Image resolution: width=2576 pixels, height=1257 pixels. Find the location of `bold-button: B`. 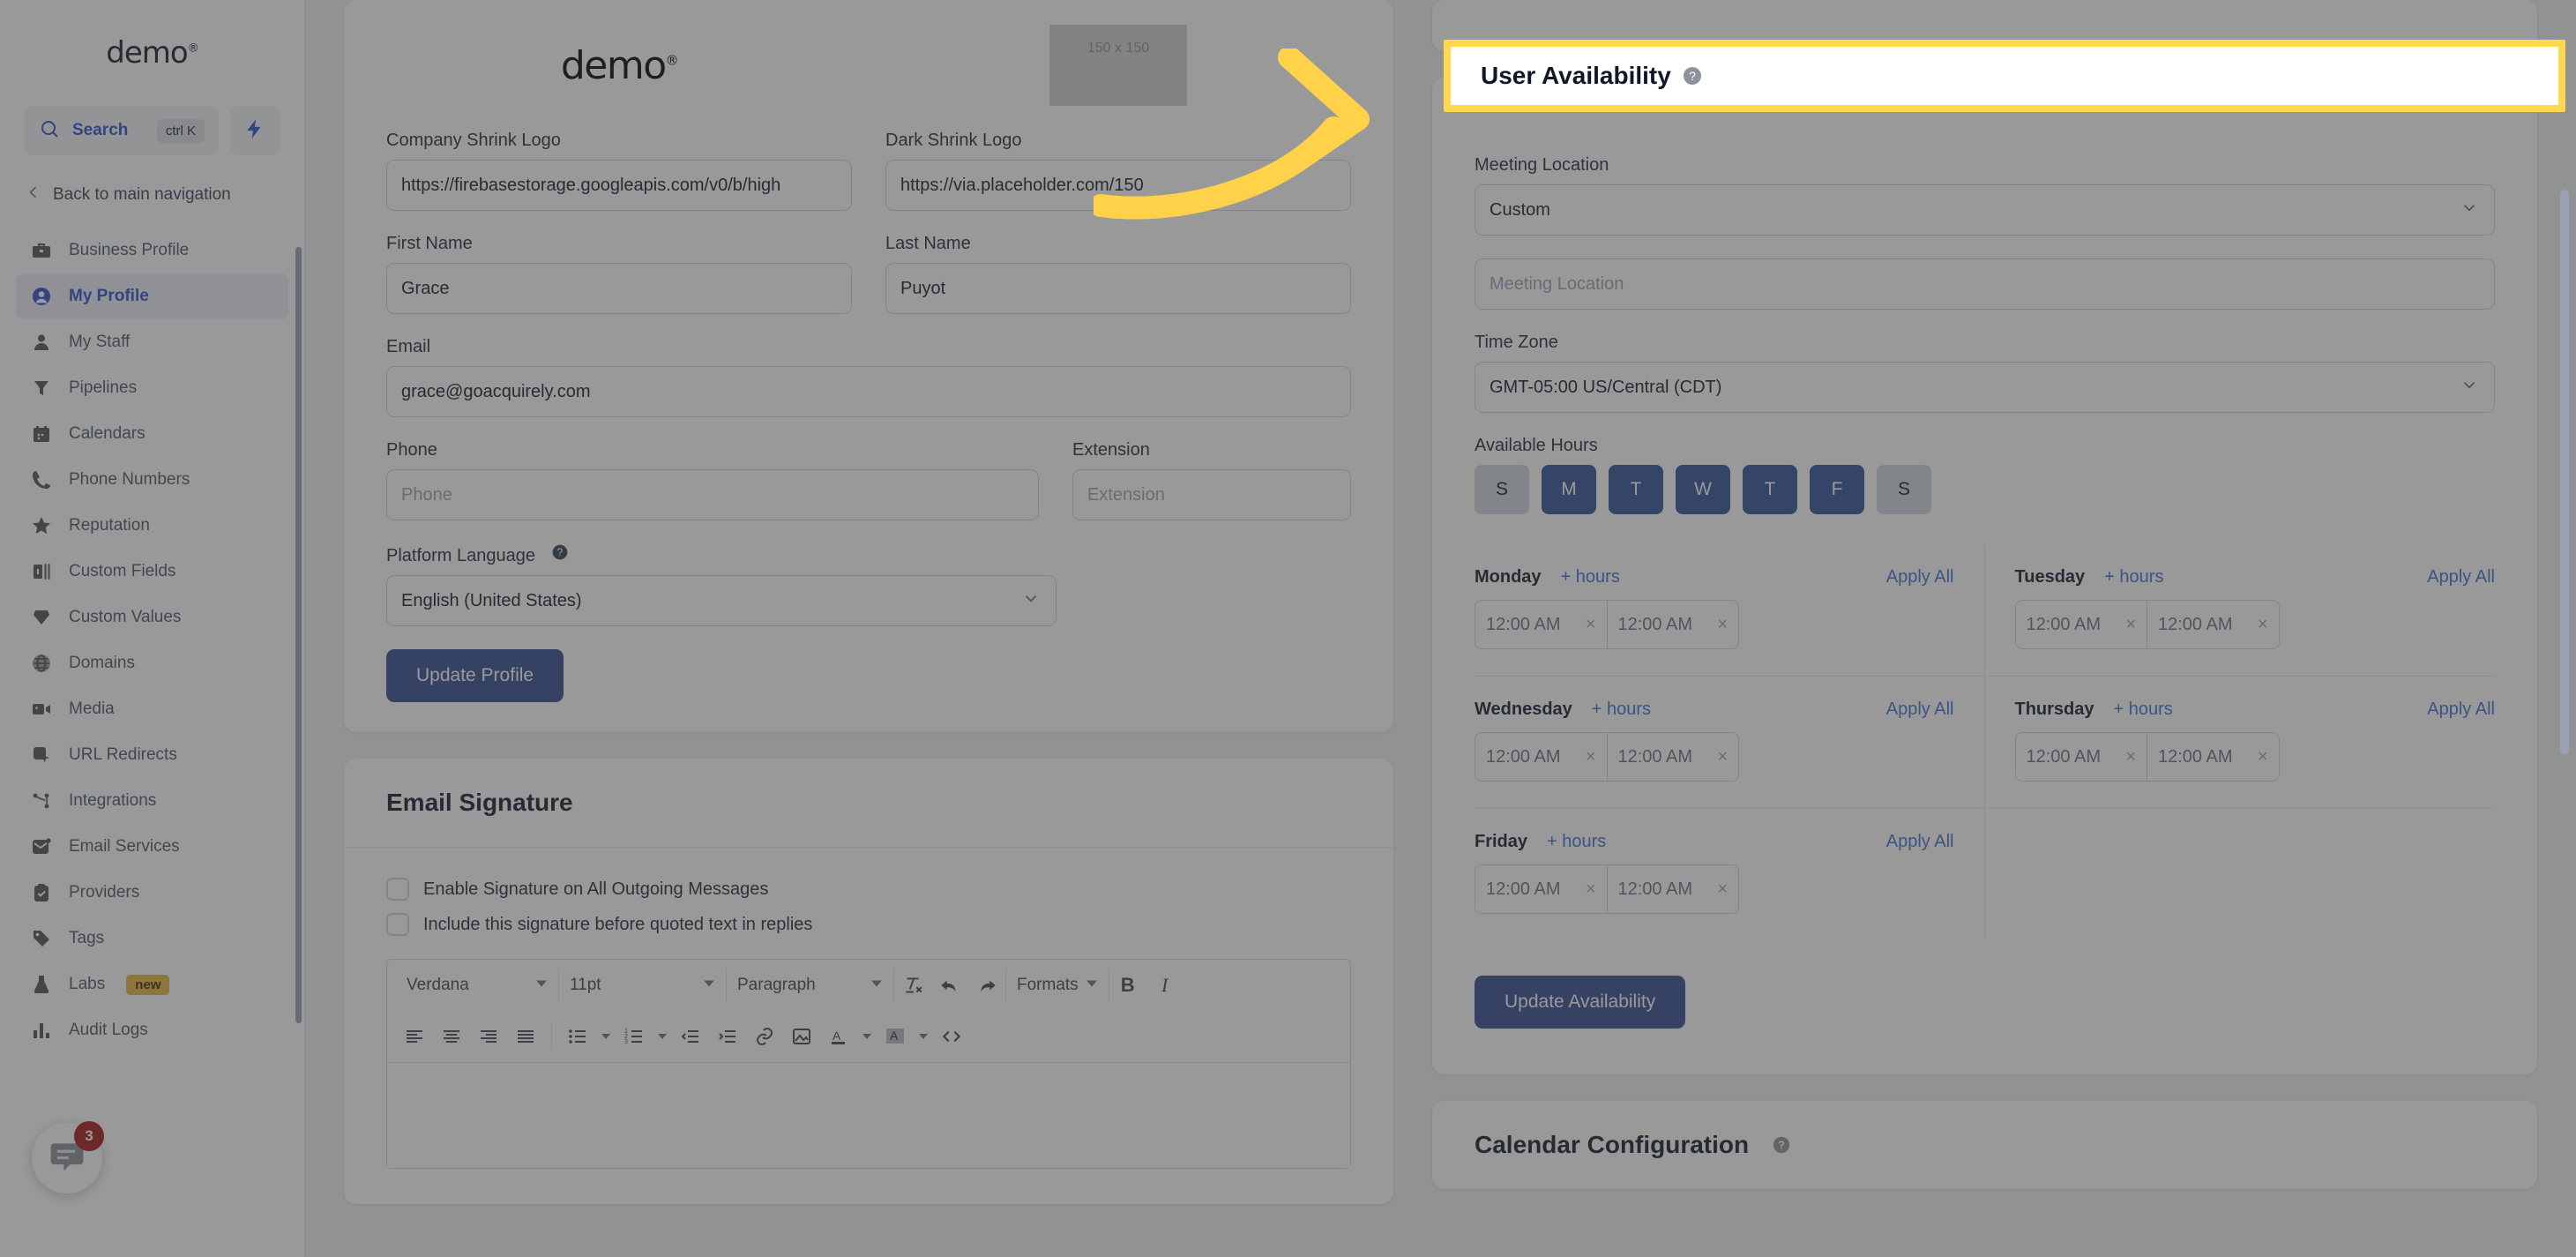

bold-button: B is located at coordinates (1127, 986).